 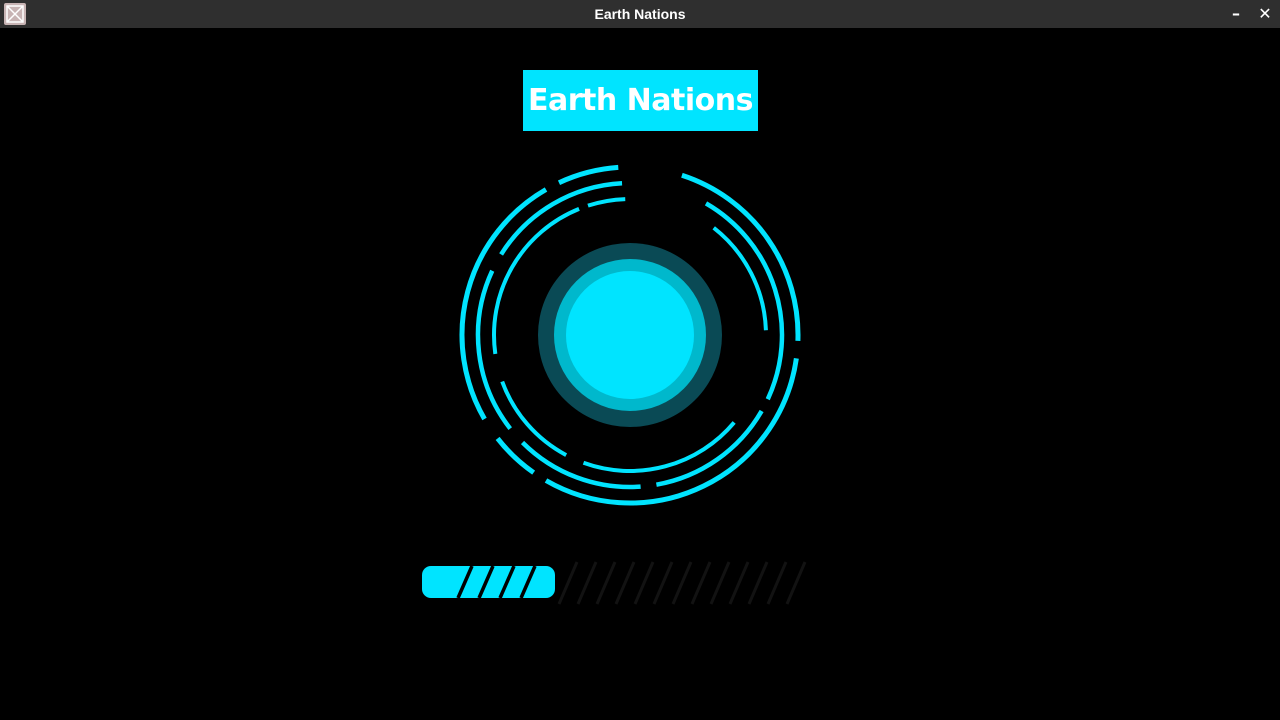 What do you see at coordinates (488, 582) in the screenshot?
I see `progress-fill` at bounding box center [488, 582].